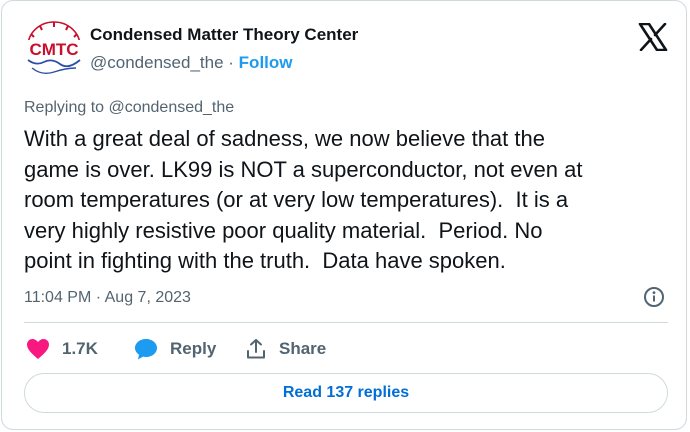 The height and width of the screenshot is (432, 690). Describe the element at coordinates (80, 348) in the screenshot. I see `like-count: 1.7K` at that location.